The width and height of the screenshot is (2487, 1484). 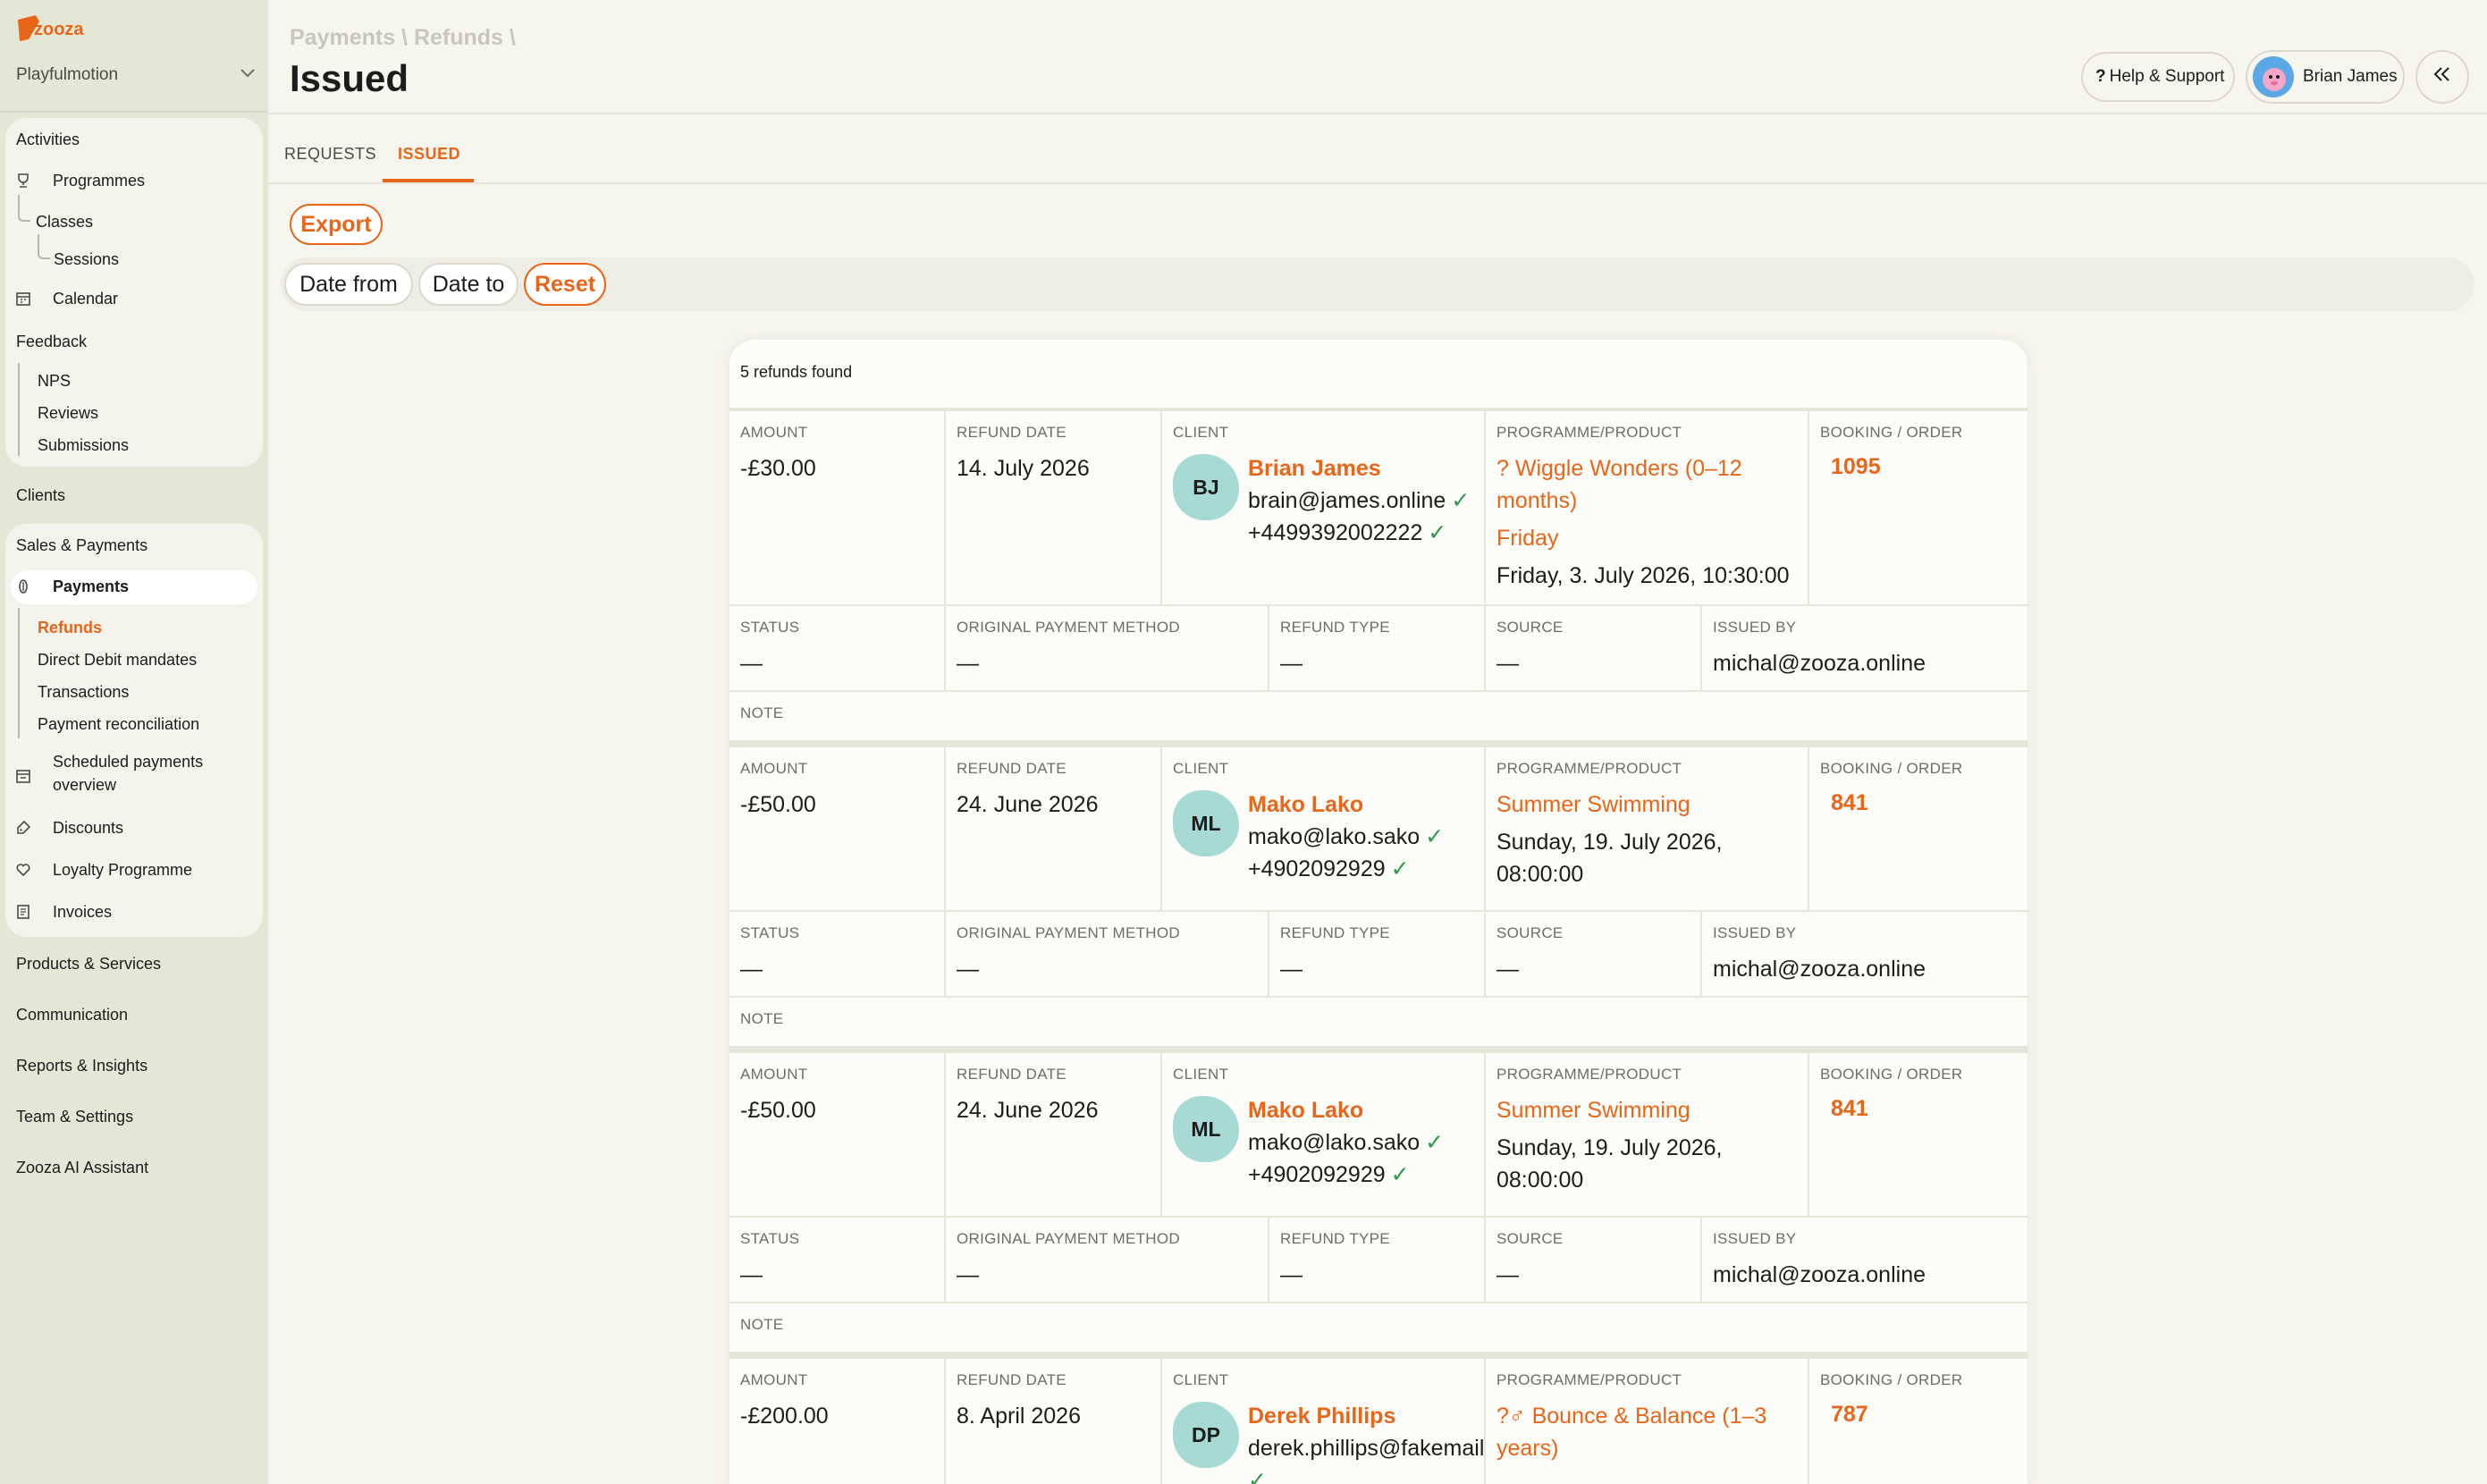 What do you see at coordinates (2167, 76) in the screenshot?
I see `help-support-label: Help & Support` at bounding box center [2167, 76].